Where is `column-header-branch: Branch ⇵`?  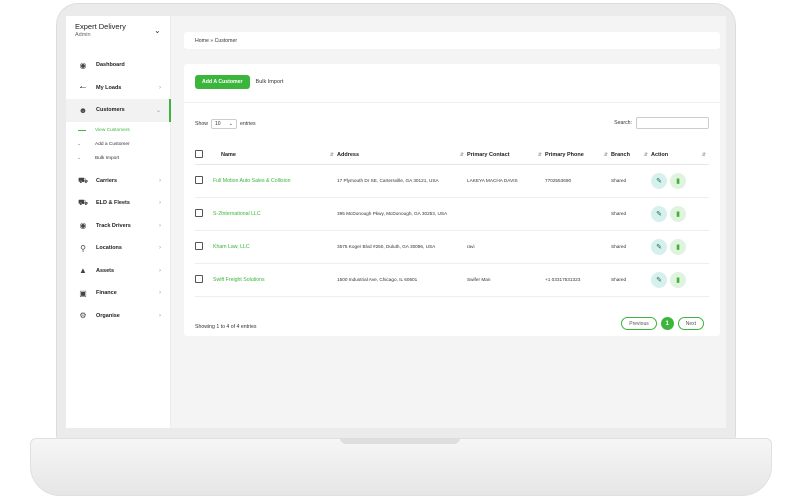 column-header-branch: Branch ⇵ is located at coordinates (631, 155).